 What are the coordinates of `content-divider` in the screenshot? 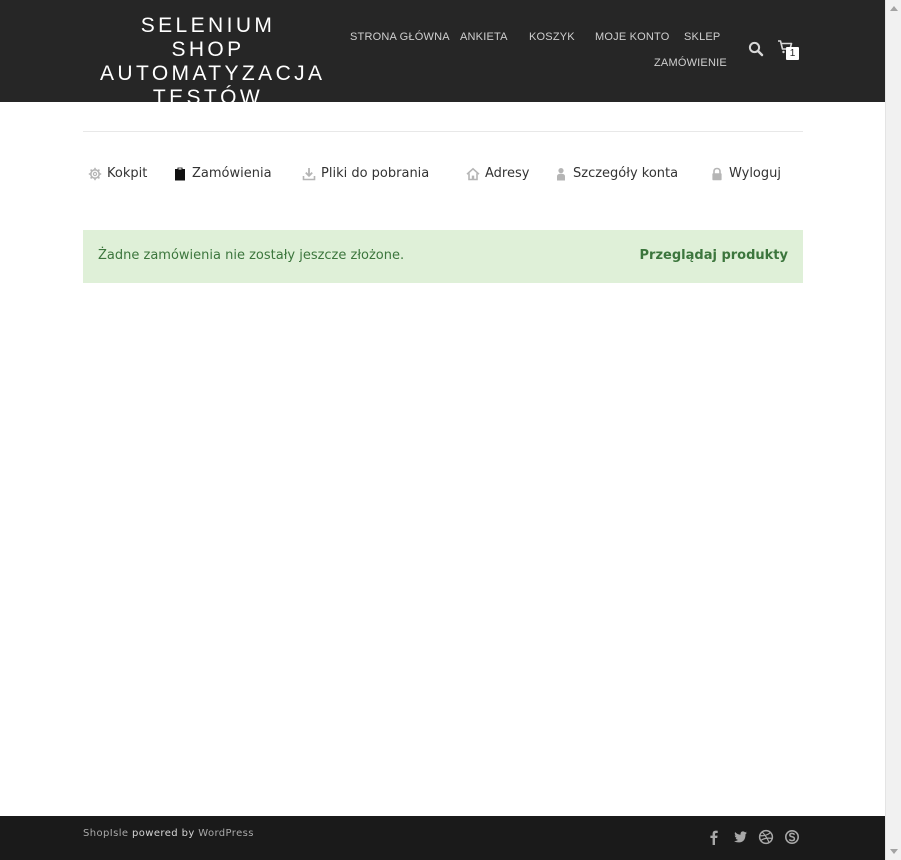 It's located at (443, 131).